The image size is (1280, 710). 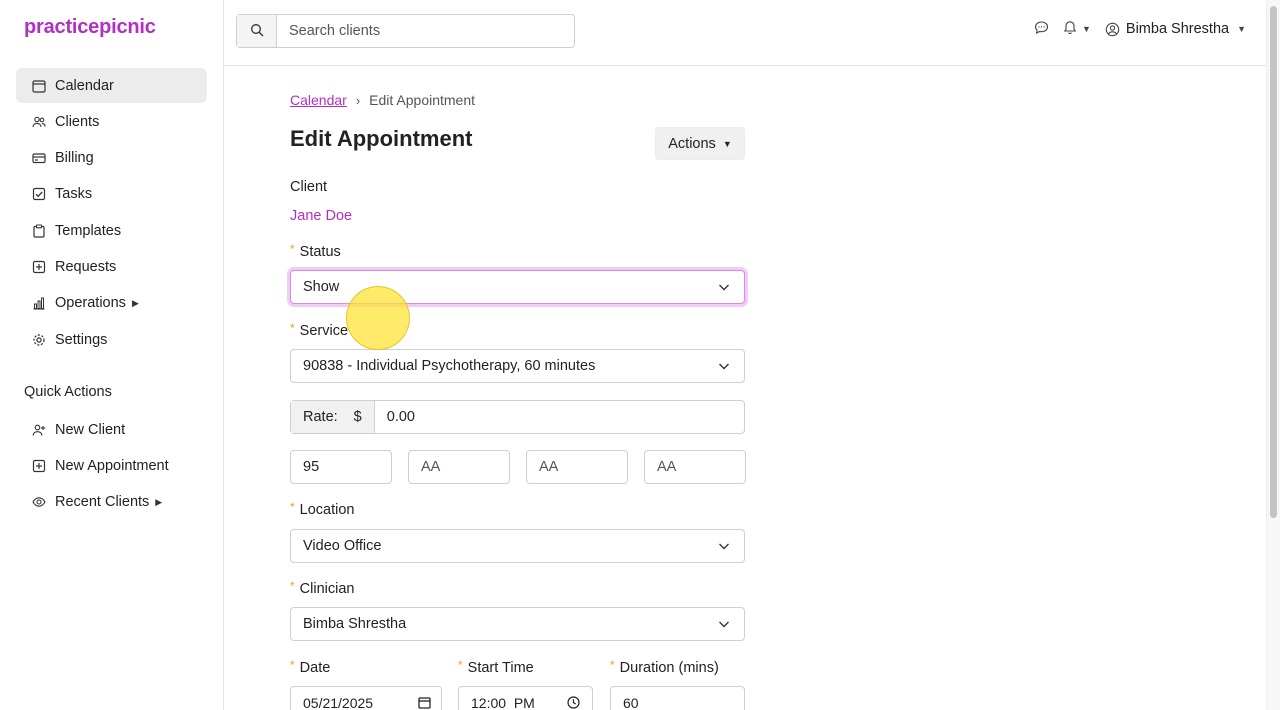 What do you see at coordinates (503, 702) in the screenshot?
I see `start-time-value: 12:00 PM` at bounding box center [503, 702].